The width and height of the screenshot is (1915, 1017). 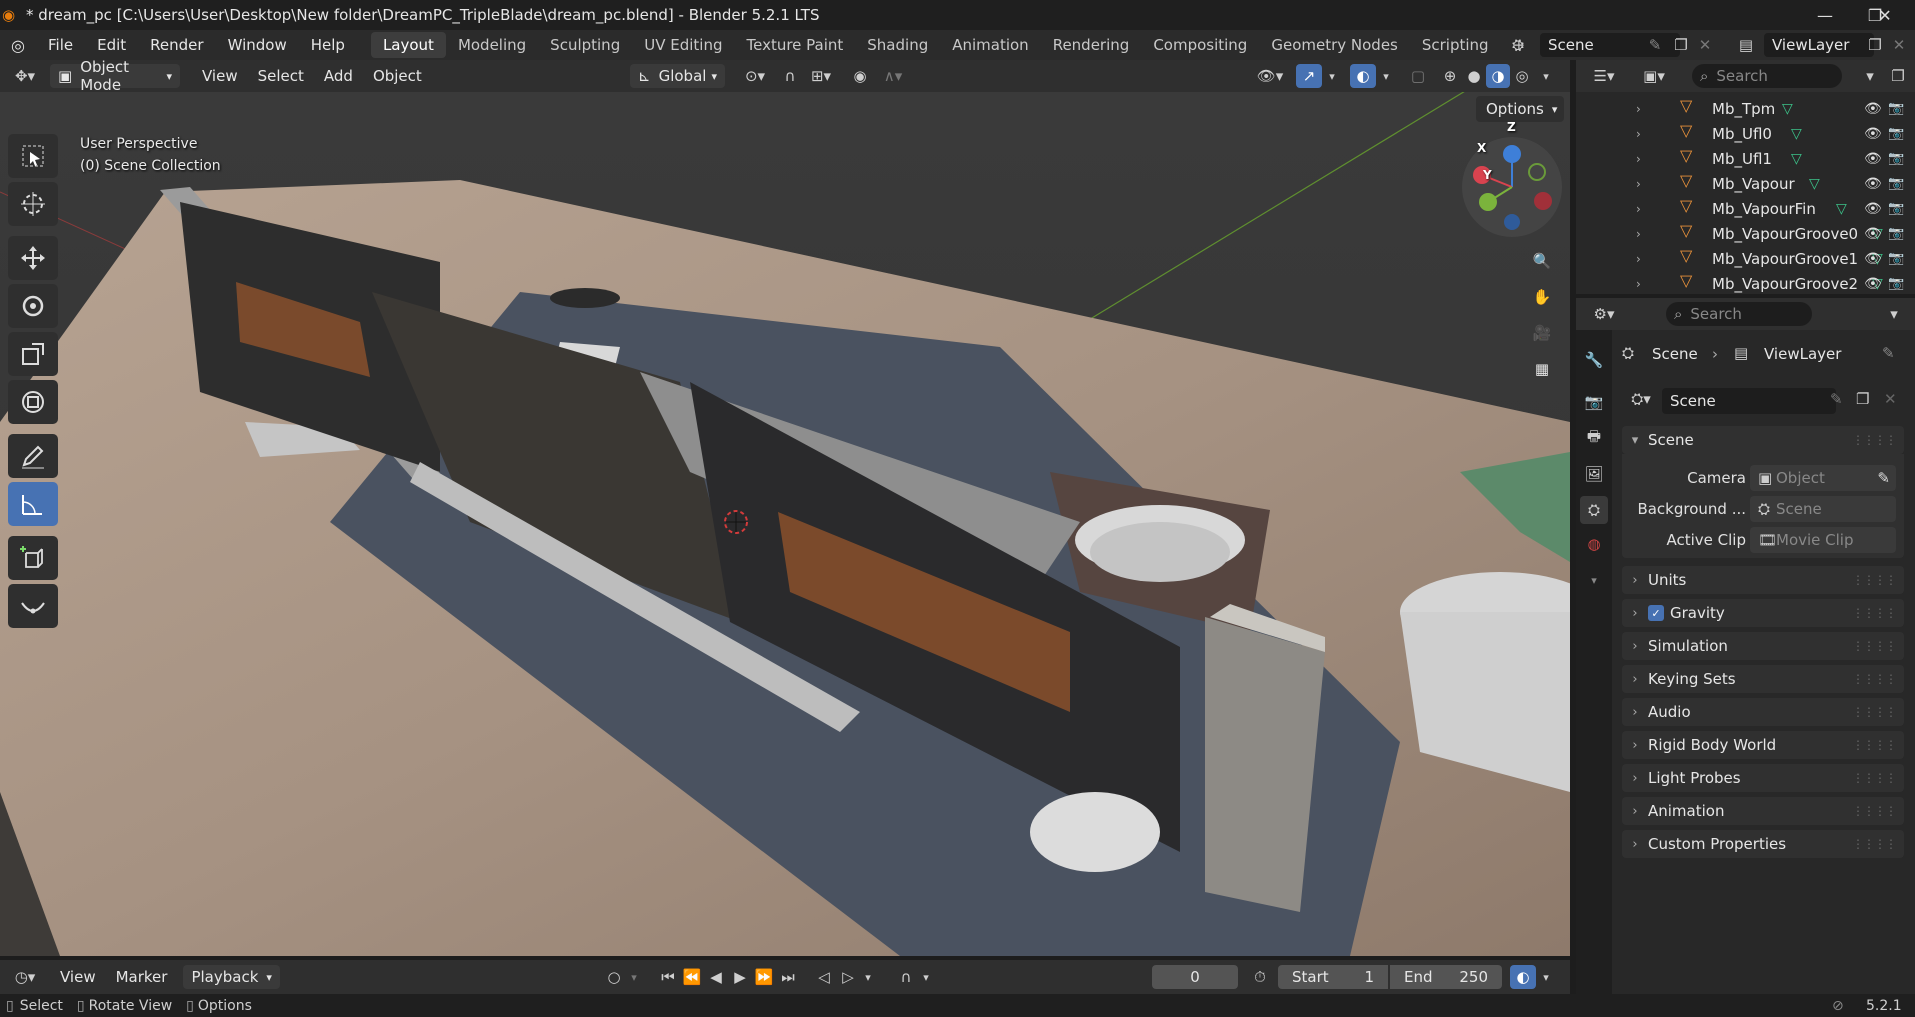 What do you see at coordinates (1542, 369) in the screenshot?
I see `ortho-grid-icon: ▦` at bounding box center [1542, 369].